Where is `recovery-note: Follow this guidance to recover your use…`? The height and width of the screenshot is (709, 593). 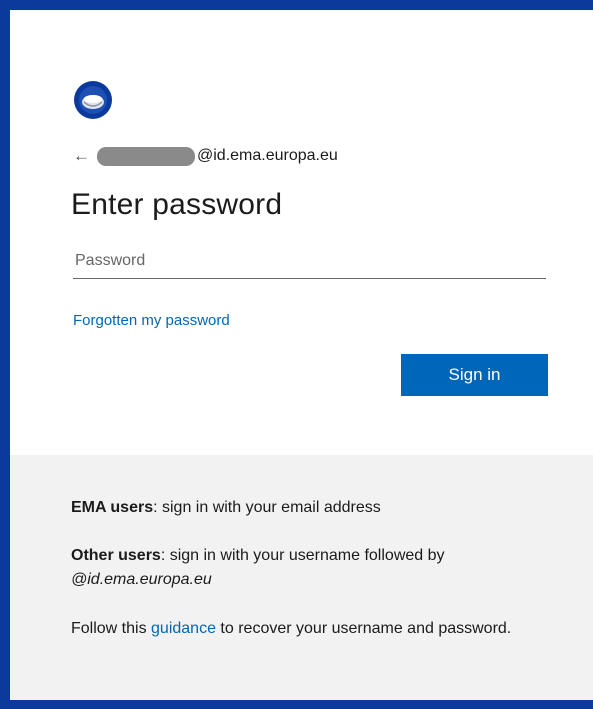
recovery-note: Follow this guidance to recover your use… is located at coordinates (311, 629).